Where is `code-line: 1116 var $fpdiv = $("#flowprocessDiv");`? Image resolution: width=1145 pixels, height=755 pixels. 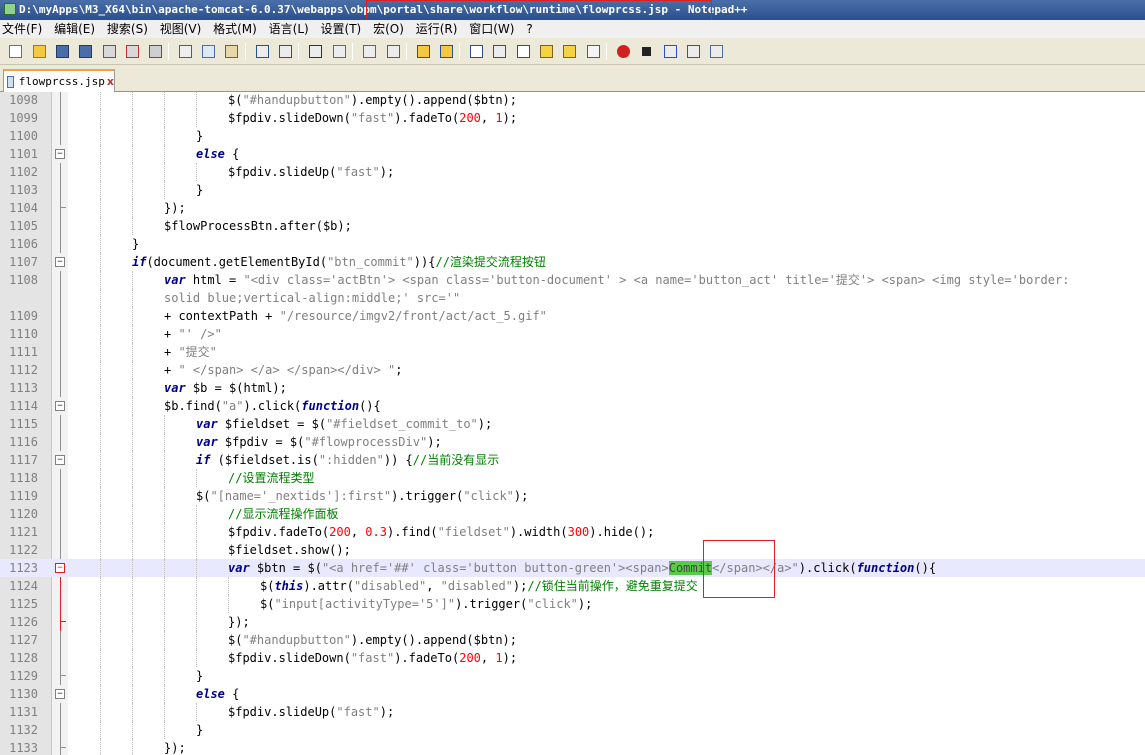
code-line: 1116 var $fpdiv = $("#flowprocessDiv"); is located at coordinates (572, 442).